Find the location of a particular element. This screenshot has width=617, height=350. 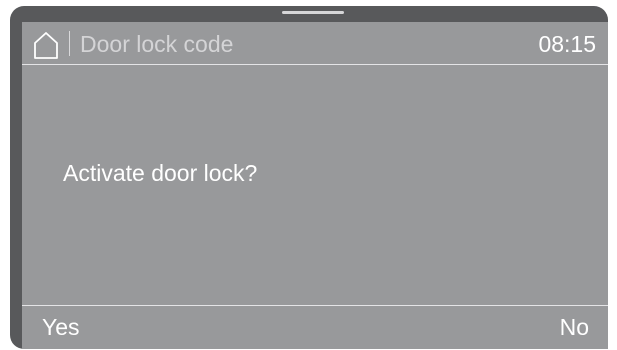

header-divider is located at coordinates (69, 43).